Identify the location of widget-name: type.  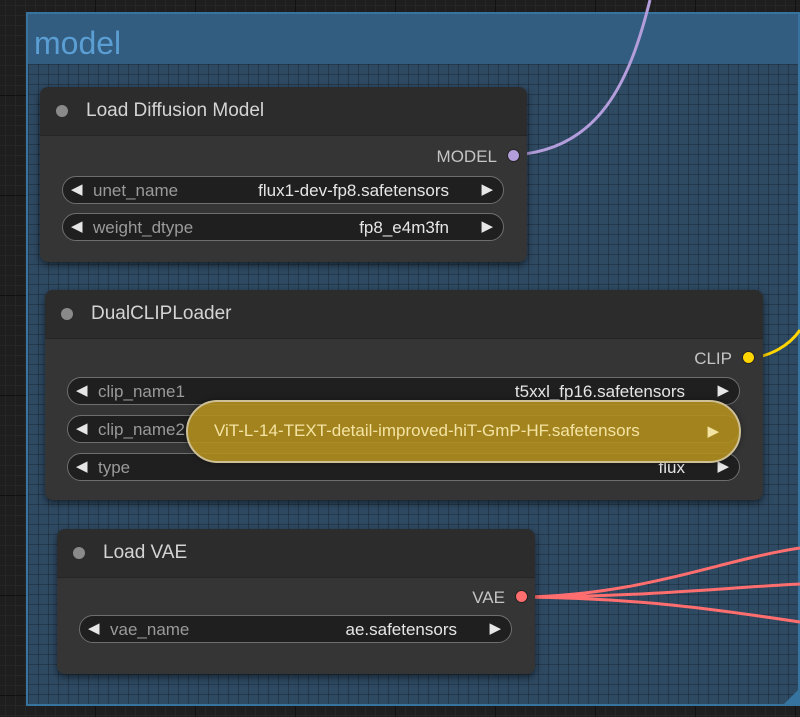
(114, 467).